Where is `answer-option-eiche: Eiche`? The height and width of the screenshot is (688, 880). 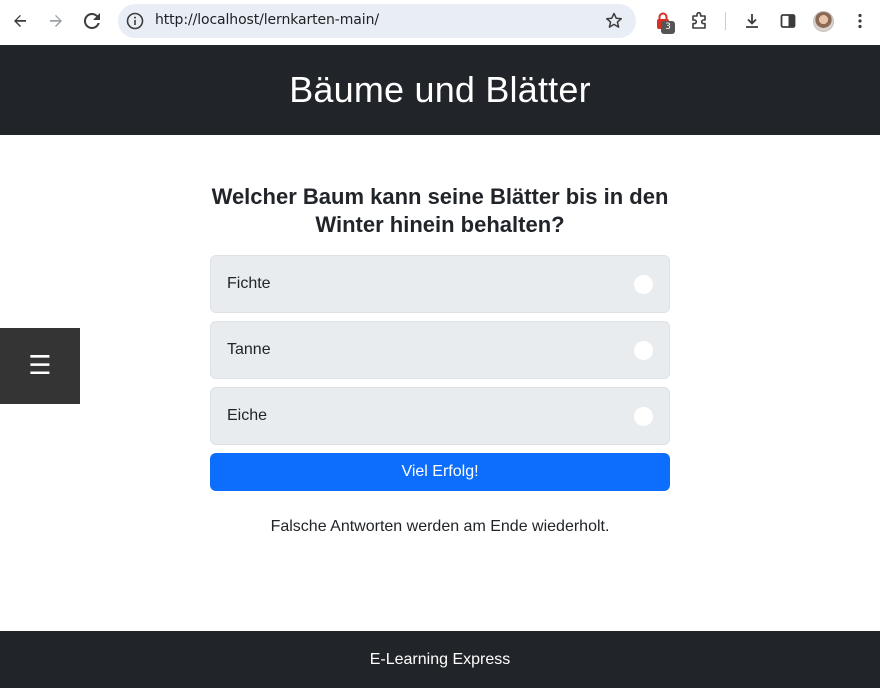 answer-option-eiche: Eiche is located at coordinates (440, 416).